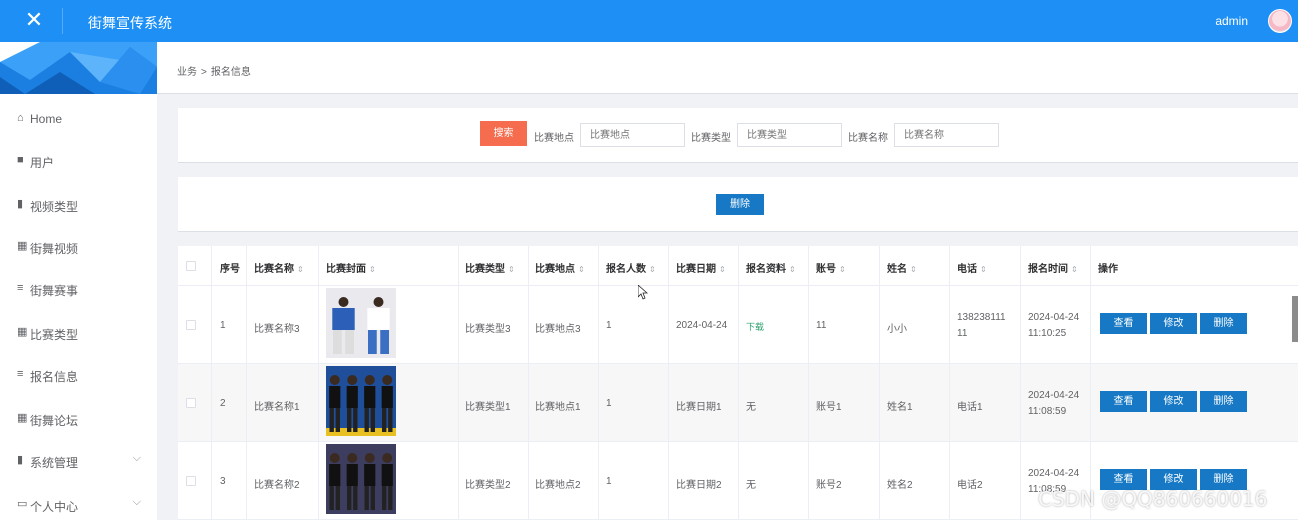  Describe the element at coordinates (826, 269) in the screenshot. I see `column-header-label: 账号` at that location.